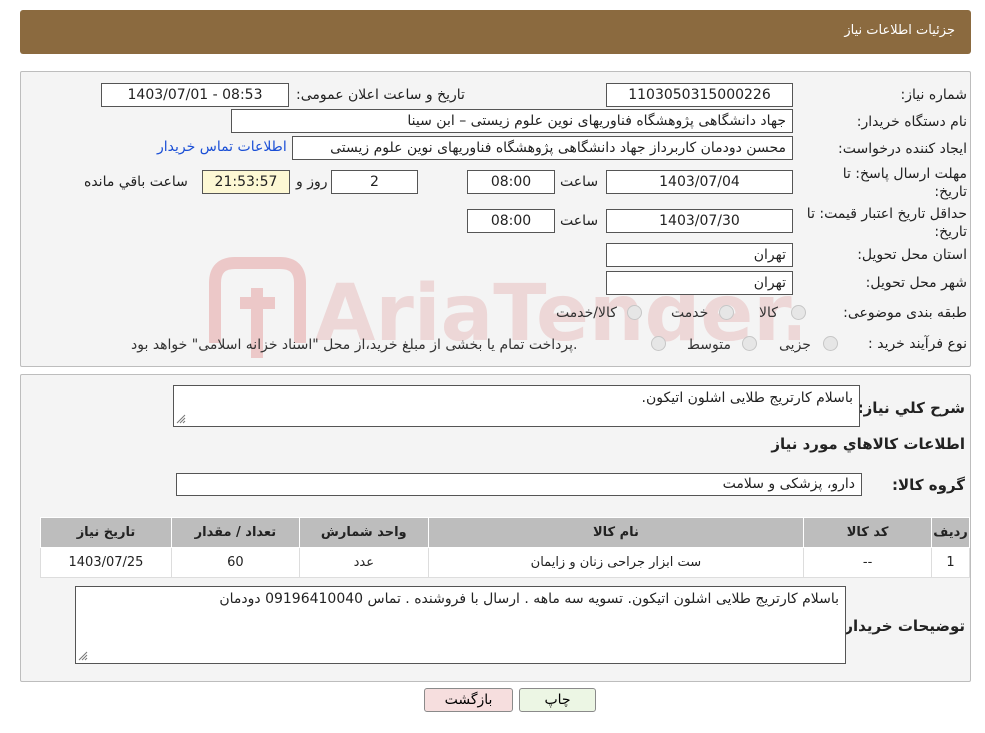  Describe the element at coordinates (950, 192) in the screenshot. I see `deadline-label-line2: تاریخ:` at that location.